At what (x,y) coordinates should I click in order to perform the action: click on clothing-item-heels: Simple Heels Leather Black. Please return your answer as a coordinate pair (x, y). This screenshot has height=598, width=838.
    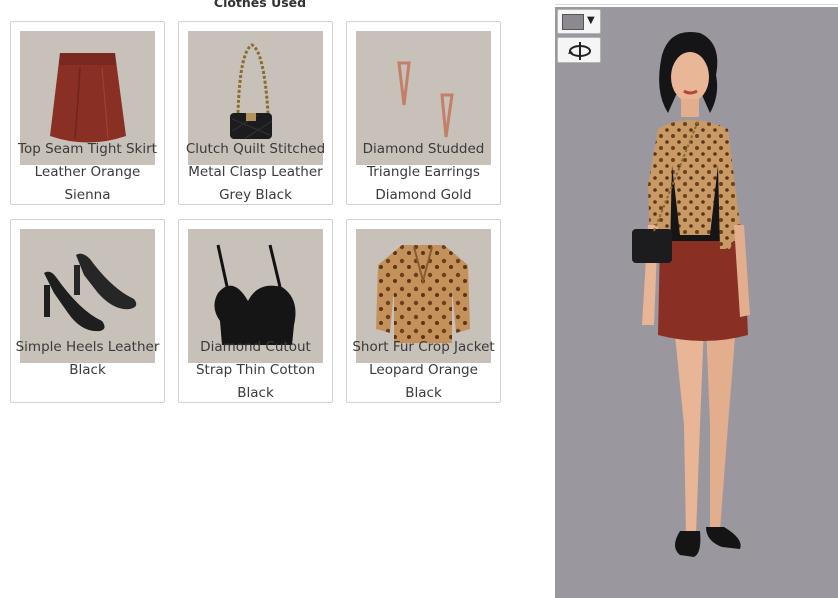
    Looking at the image, I should click on (87, 311).